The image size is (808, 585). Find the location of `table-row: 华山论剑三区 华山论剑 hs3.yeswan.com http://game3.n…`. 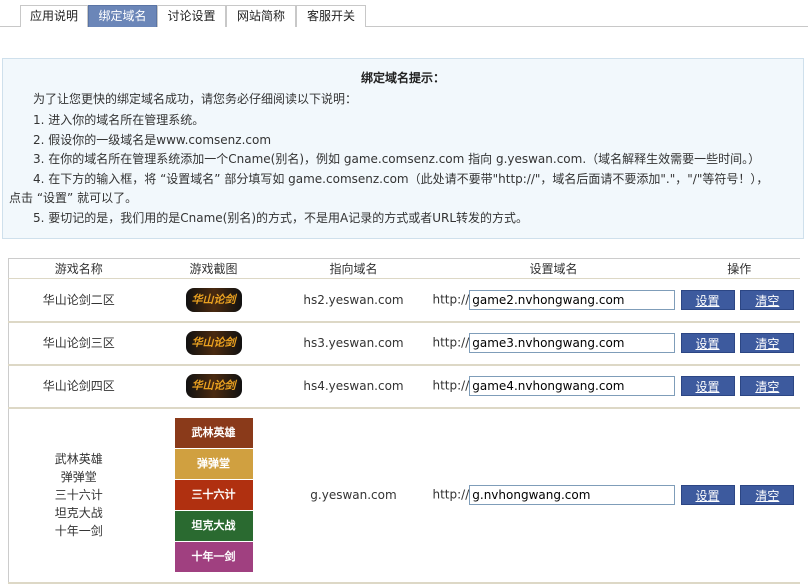

table-row: 华山论剑三区 华山论剑 hs3.yeswan.com http://game3.n… is located at coordinates (404, 343).